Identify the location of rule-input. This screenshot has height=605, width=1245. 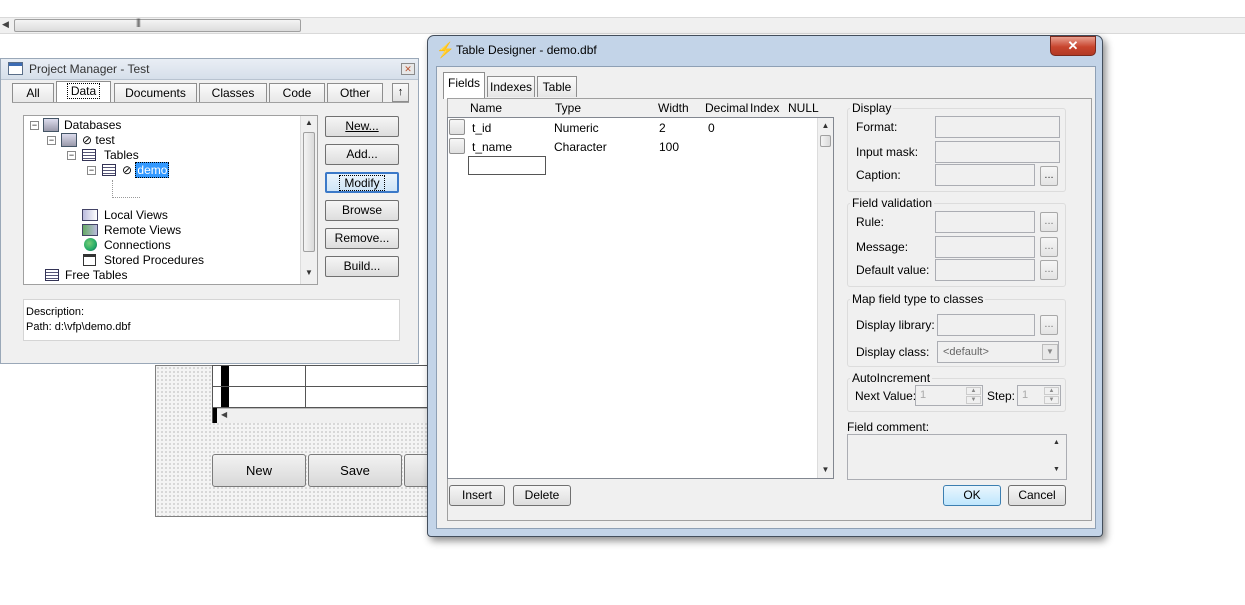
(985, 222).